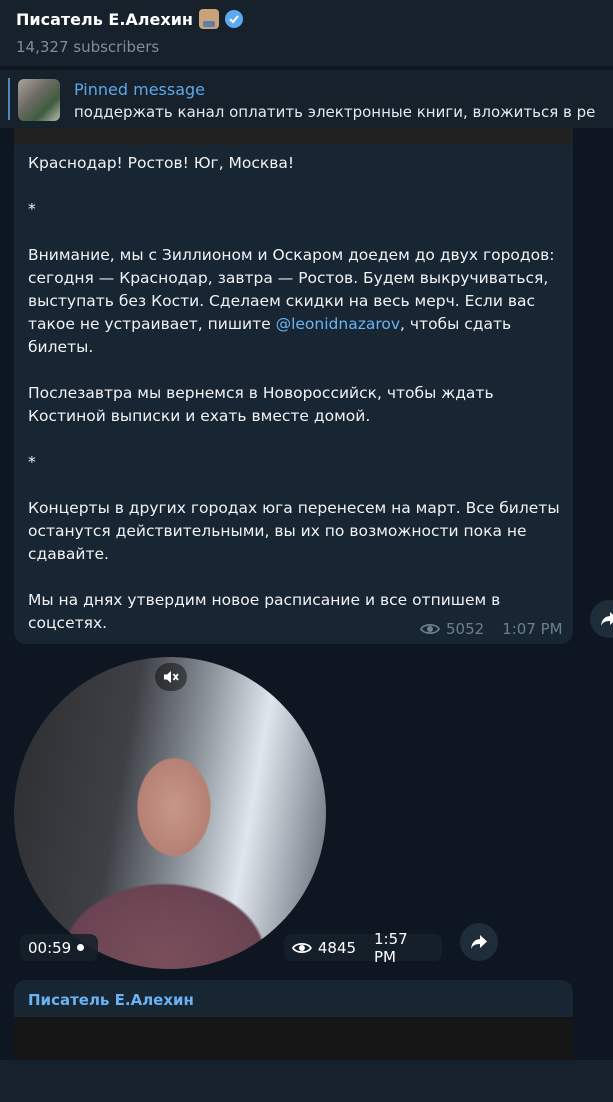 This screenshot has width=613, height=1102. What do you see at coordinates (338, 324) in the screenshot?
I see `mention-link: @leonidnazarov` at bounding box center [338, 324].